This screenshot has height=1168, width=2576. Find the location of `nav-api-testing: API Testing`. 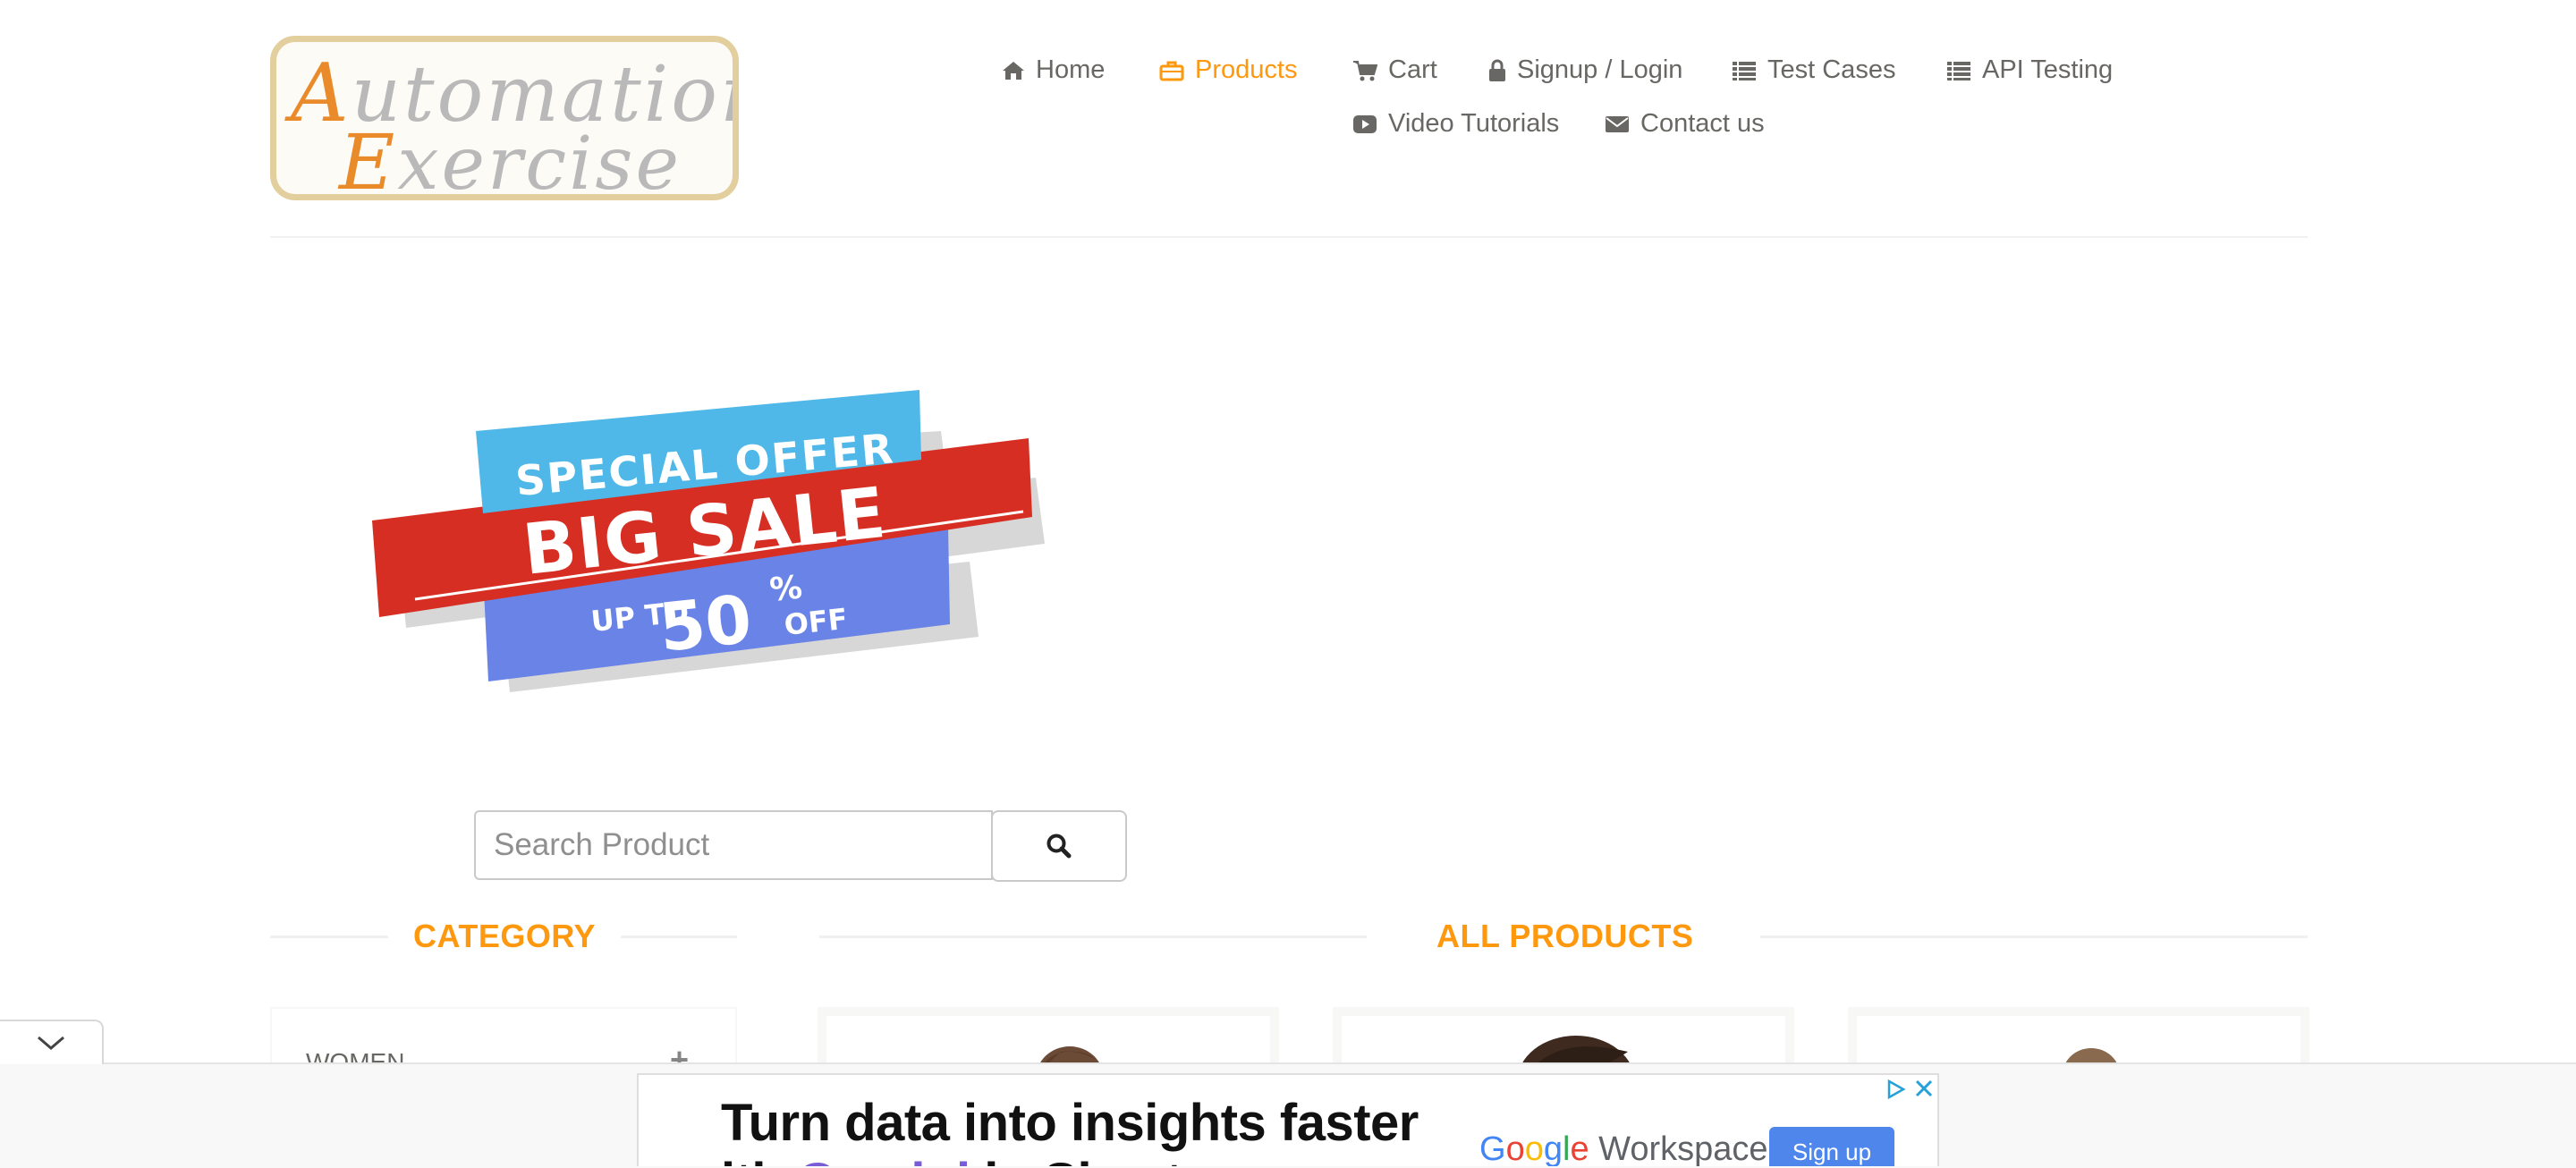

nav-api-testing: API Testing is located at coordinates (2029, 70).